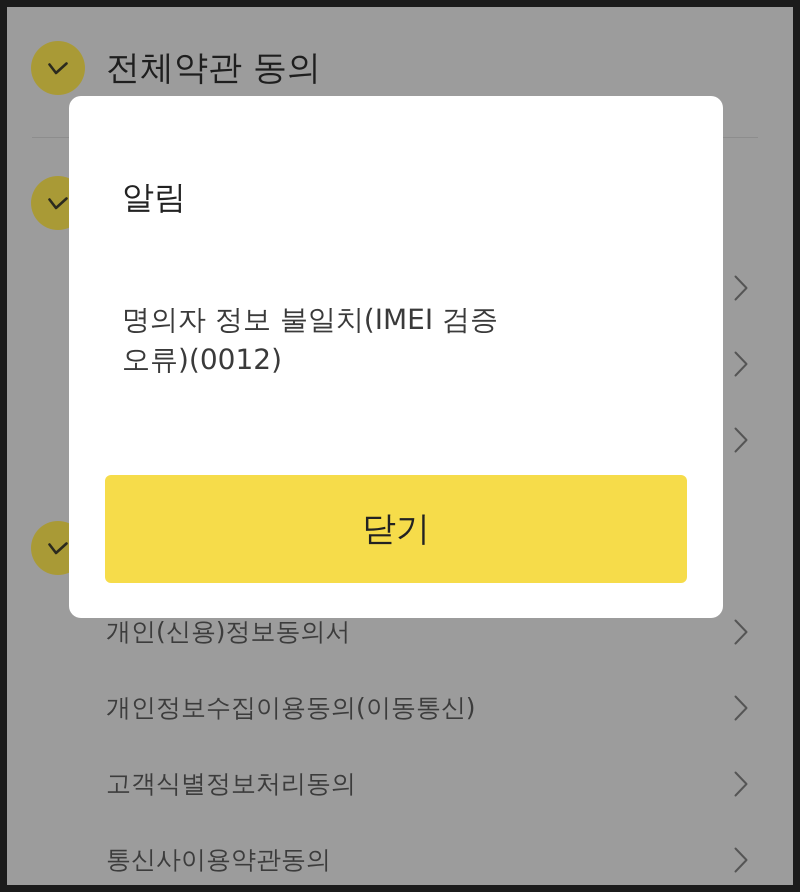  I want to click on terms-label: 통신사이용약관동의, so click(218, 860).